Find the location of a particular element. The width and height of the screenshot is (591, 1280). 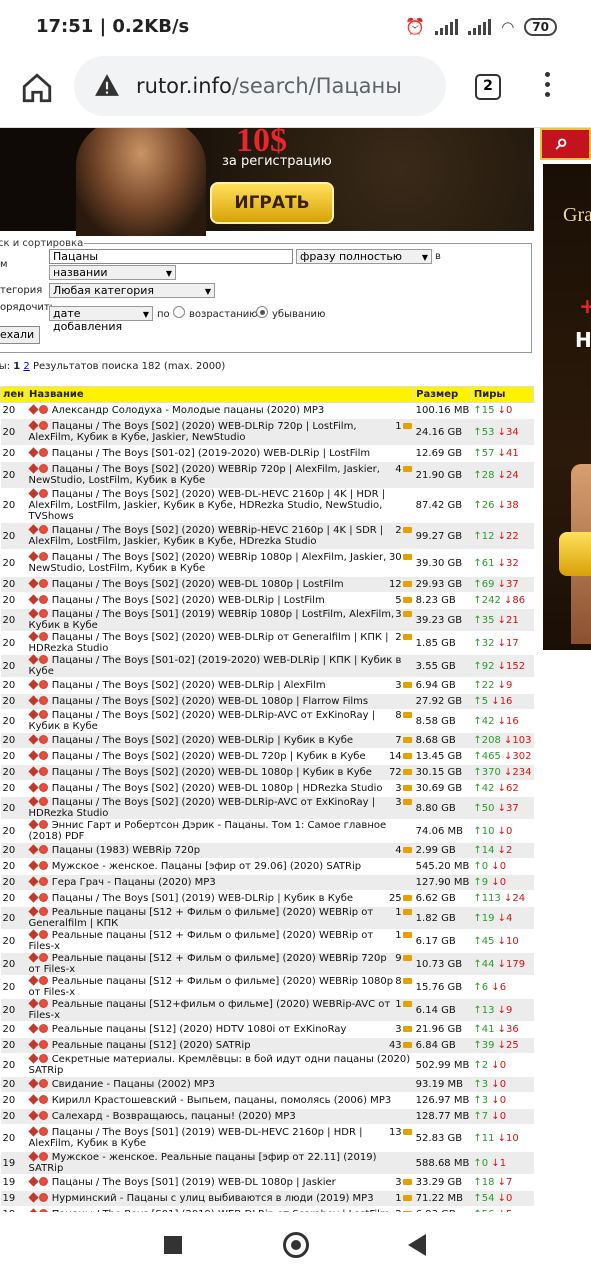

back-button is located at coordinates (417, 1245).